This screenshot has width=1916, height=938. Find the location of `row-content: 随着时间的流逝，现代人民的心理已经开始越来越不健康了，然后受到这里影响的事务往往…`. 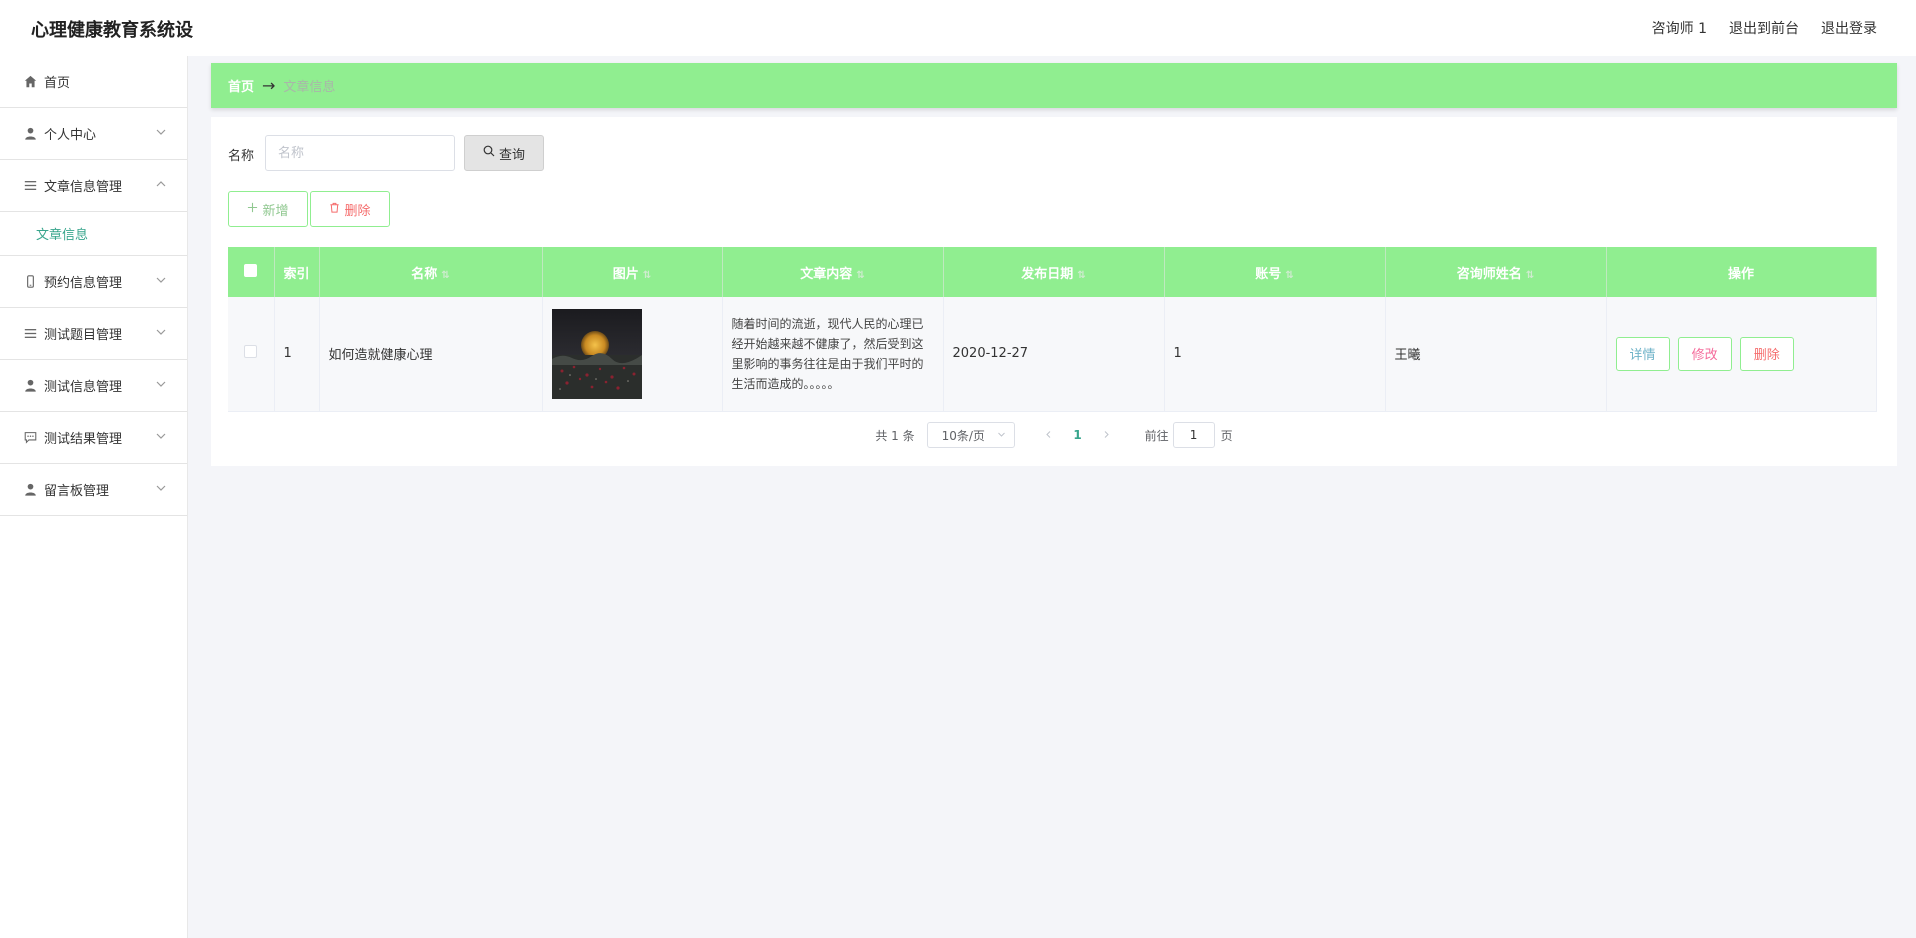

row-content: 随着时间的流逝，现代人民的心理已经开始越来越不健康了，然后受到这里影响的事务往往… is located at coordinates (827, 353).